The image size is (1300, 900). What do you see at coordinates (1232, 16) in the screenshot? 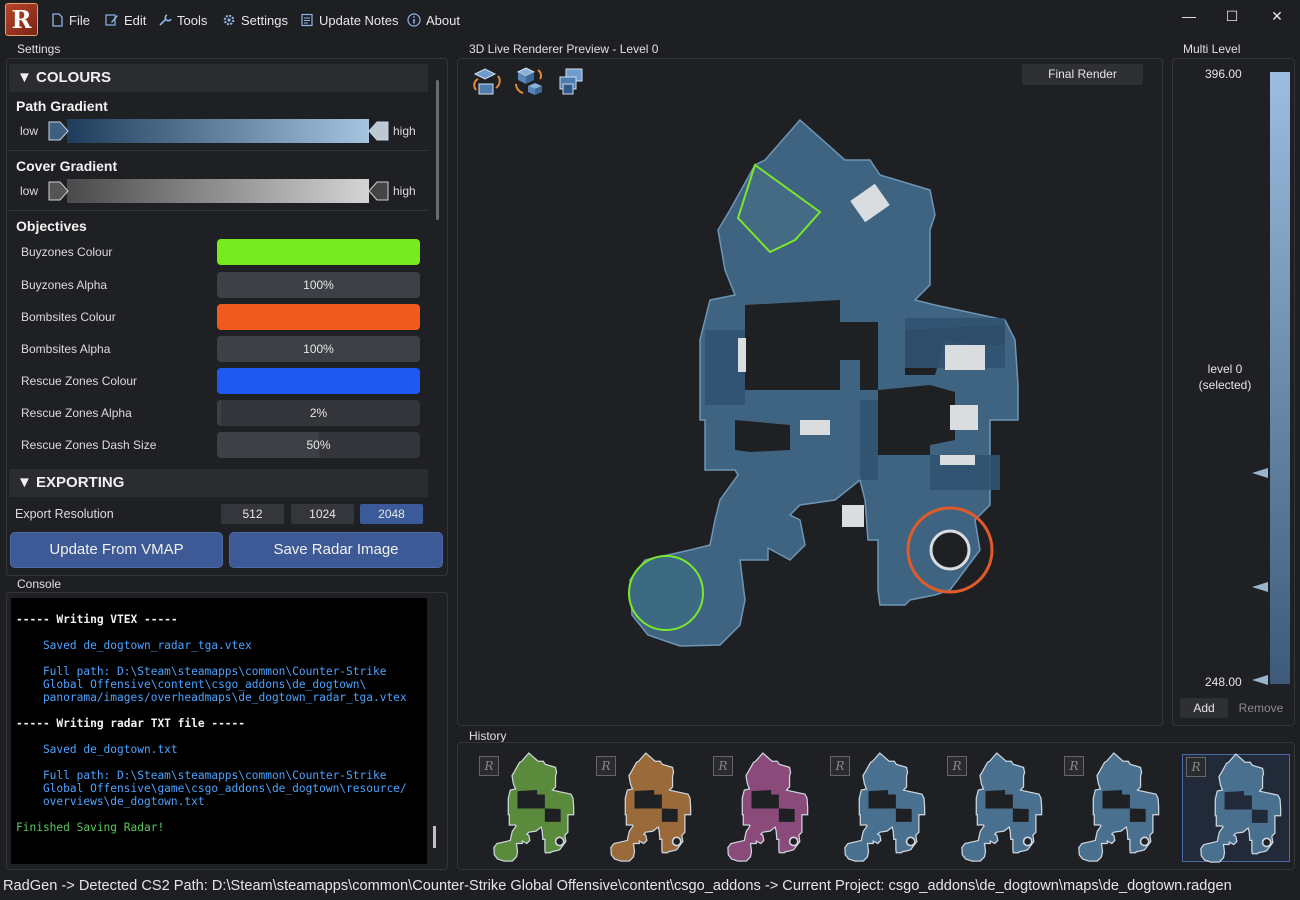
I see `maximize-button: ☐` at bounding box center [1232, 16].